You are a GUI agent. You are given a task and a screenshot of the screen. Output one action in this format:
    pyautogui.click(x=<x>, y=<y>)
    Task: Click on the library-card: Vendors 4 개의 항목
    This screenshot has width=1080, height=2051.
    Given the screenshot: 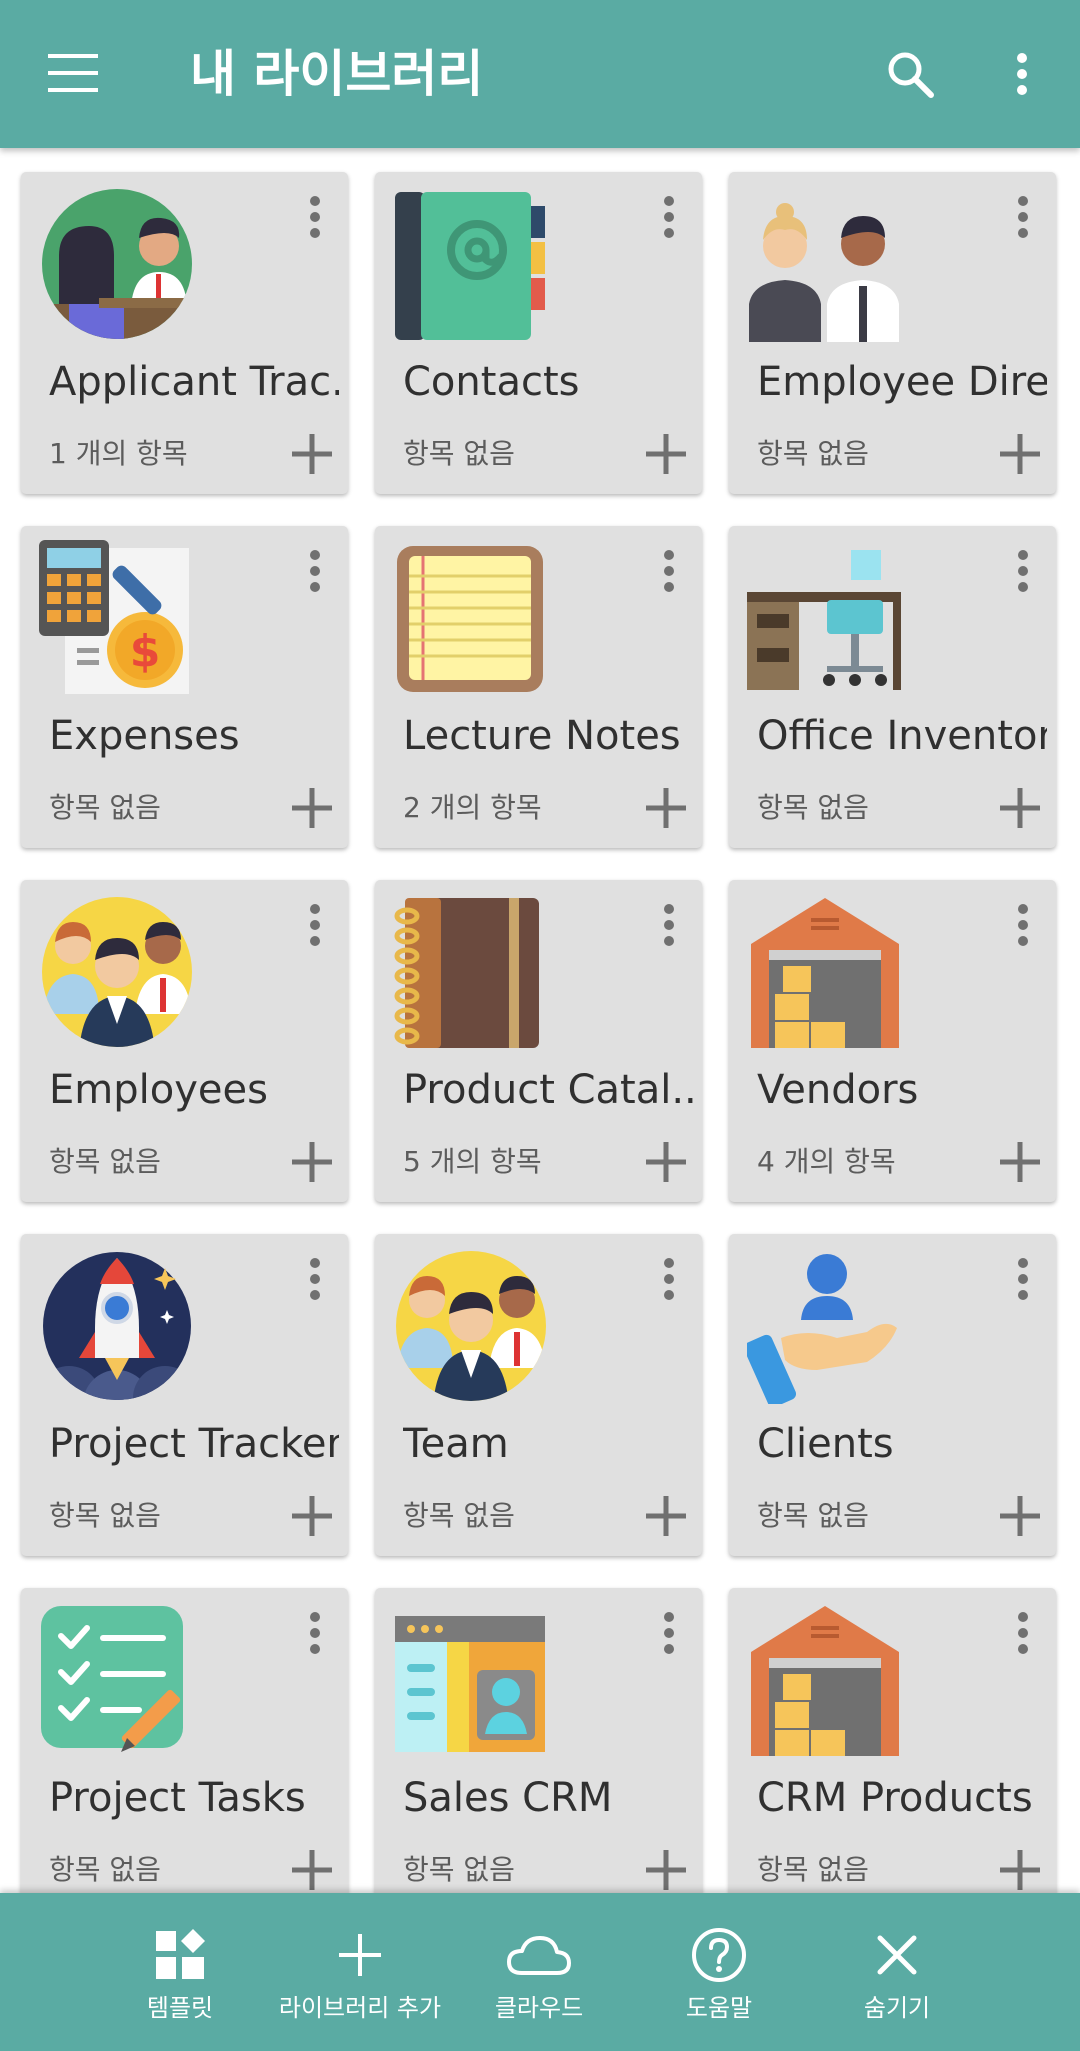 What is the action you would take?
    pyautogui.click(x=892, y=1041)
    